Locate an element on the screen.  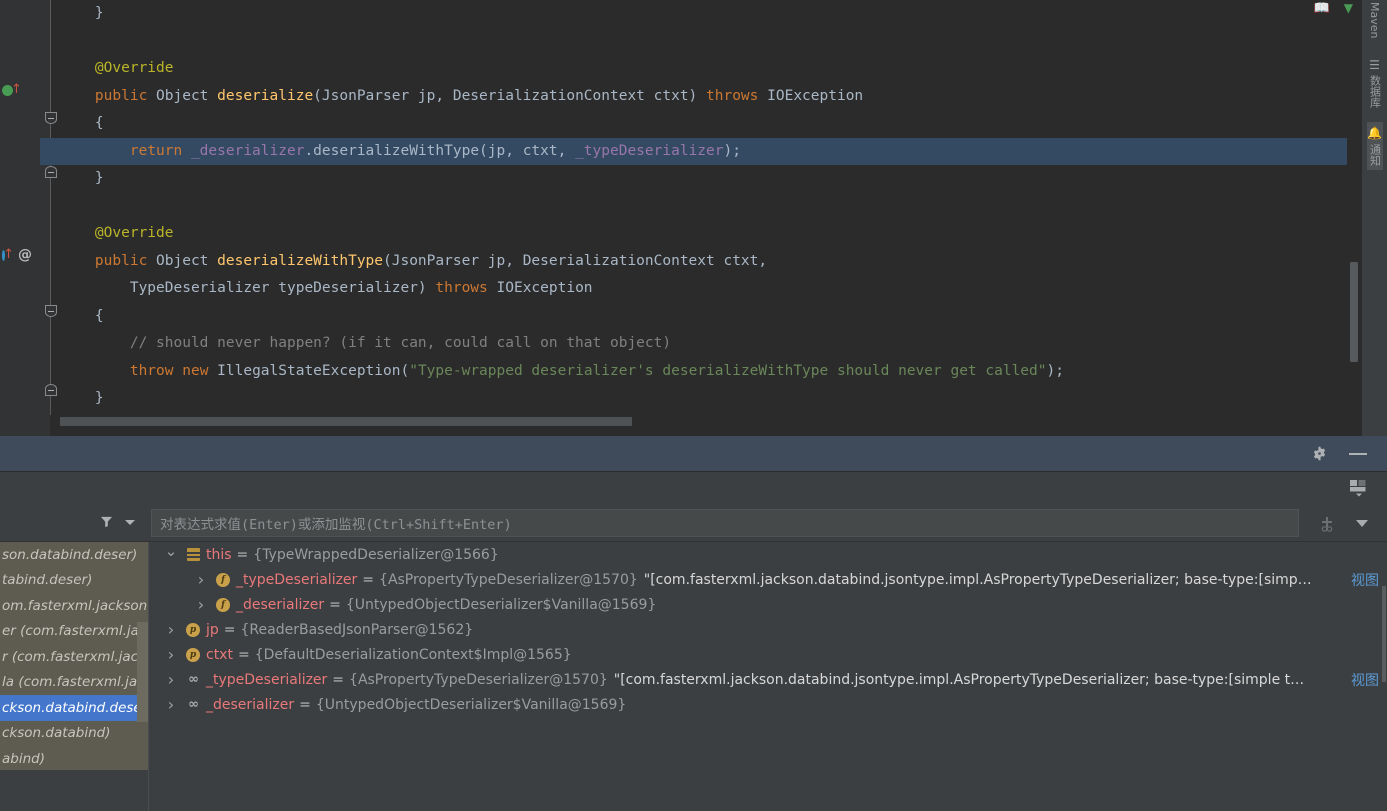
tool-button-maven: Maven is located at coordinates (1374, 21).